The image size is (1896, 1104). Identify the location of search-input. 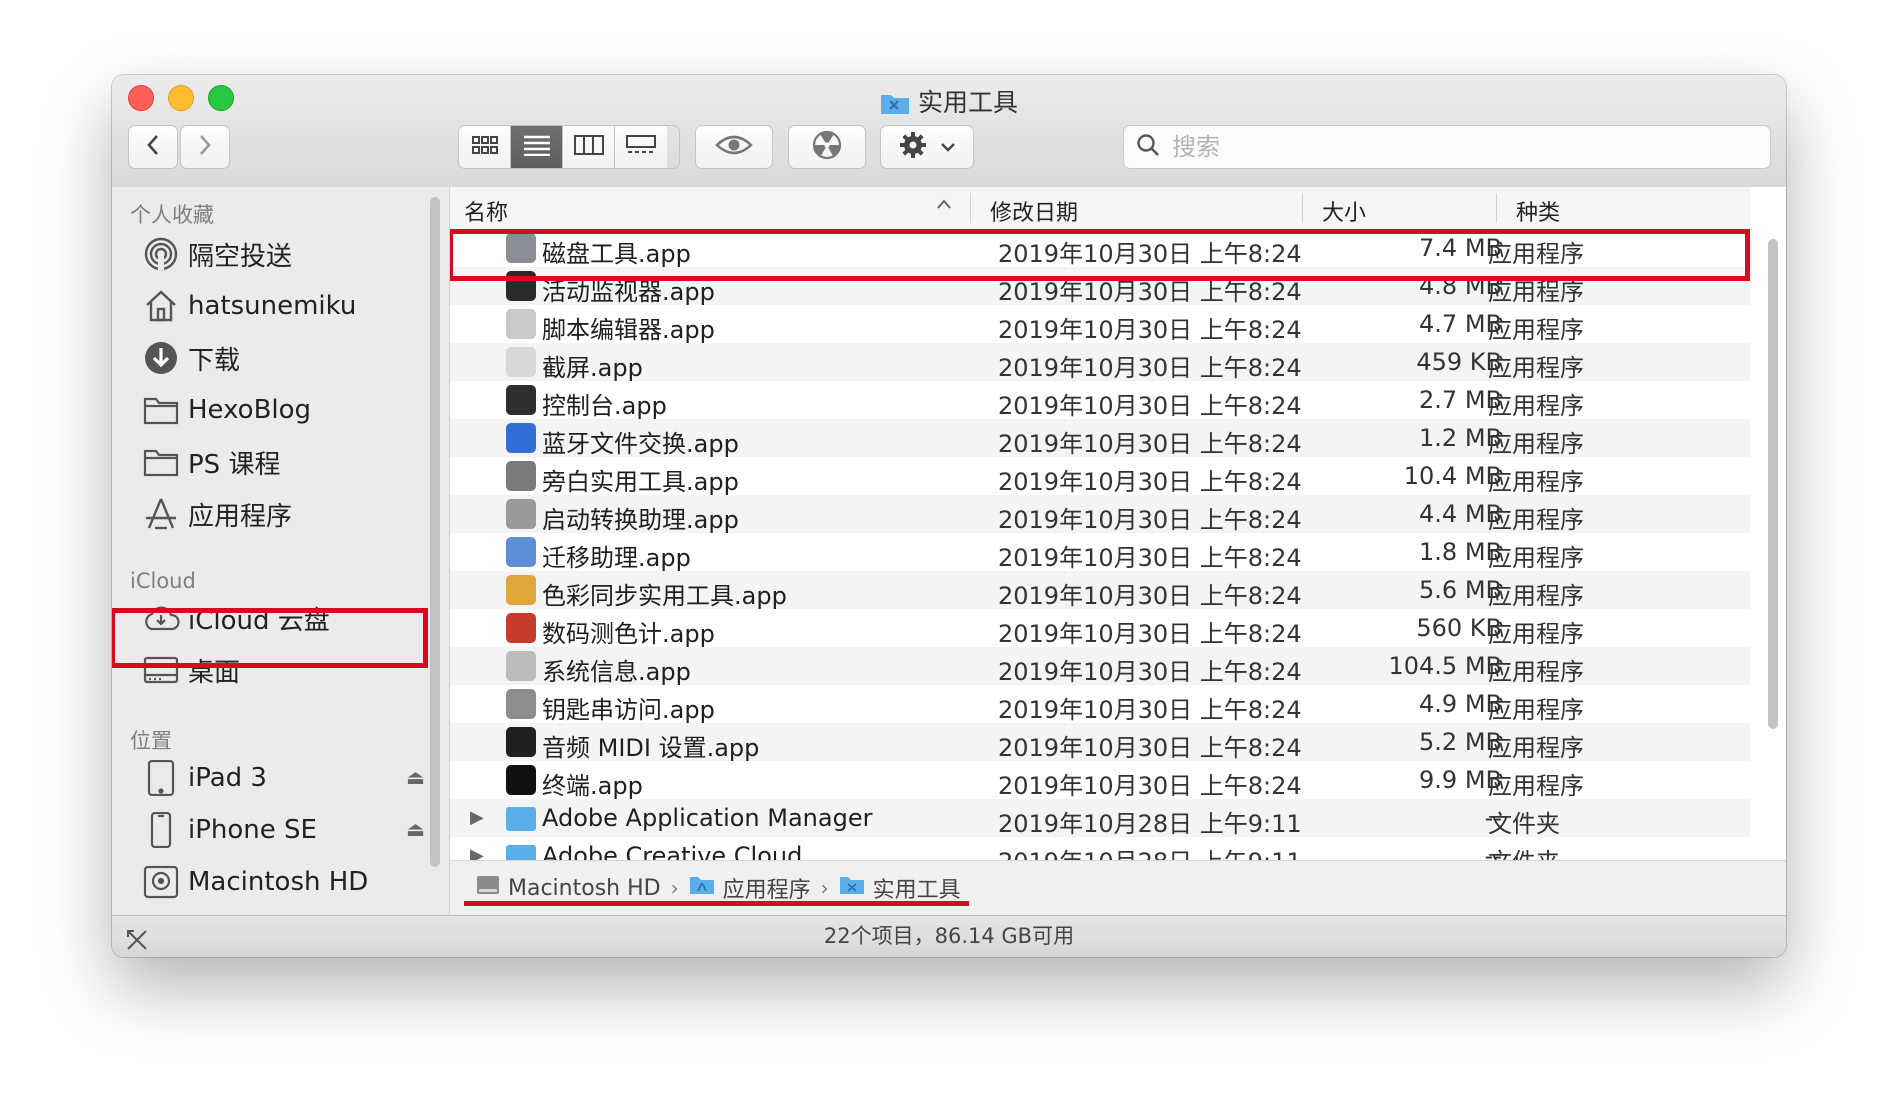
(1452, 147).